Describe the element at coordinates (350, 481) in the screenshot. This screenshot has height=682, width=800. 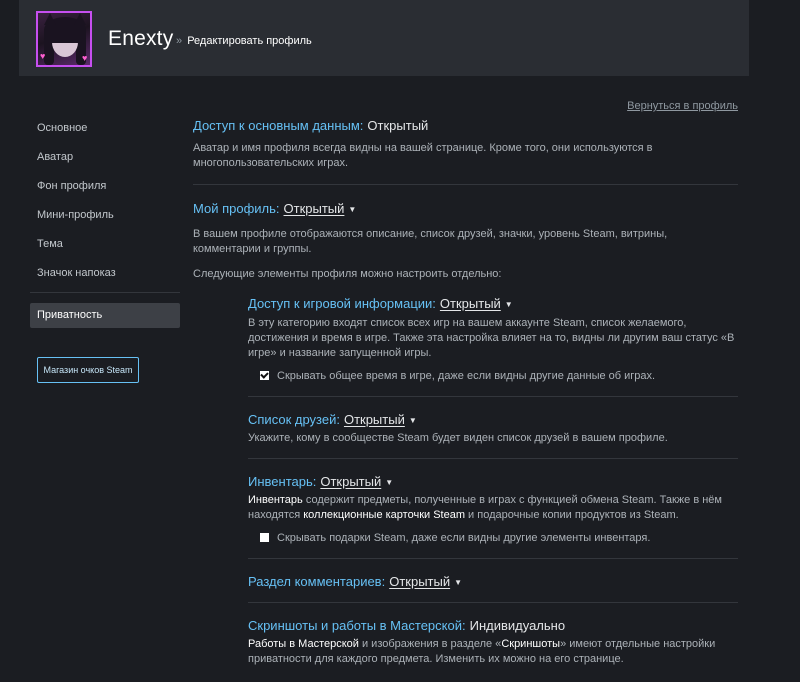
I see `inventory-privacy-dropdown: Открытый` at that location.